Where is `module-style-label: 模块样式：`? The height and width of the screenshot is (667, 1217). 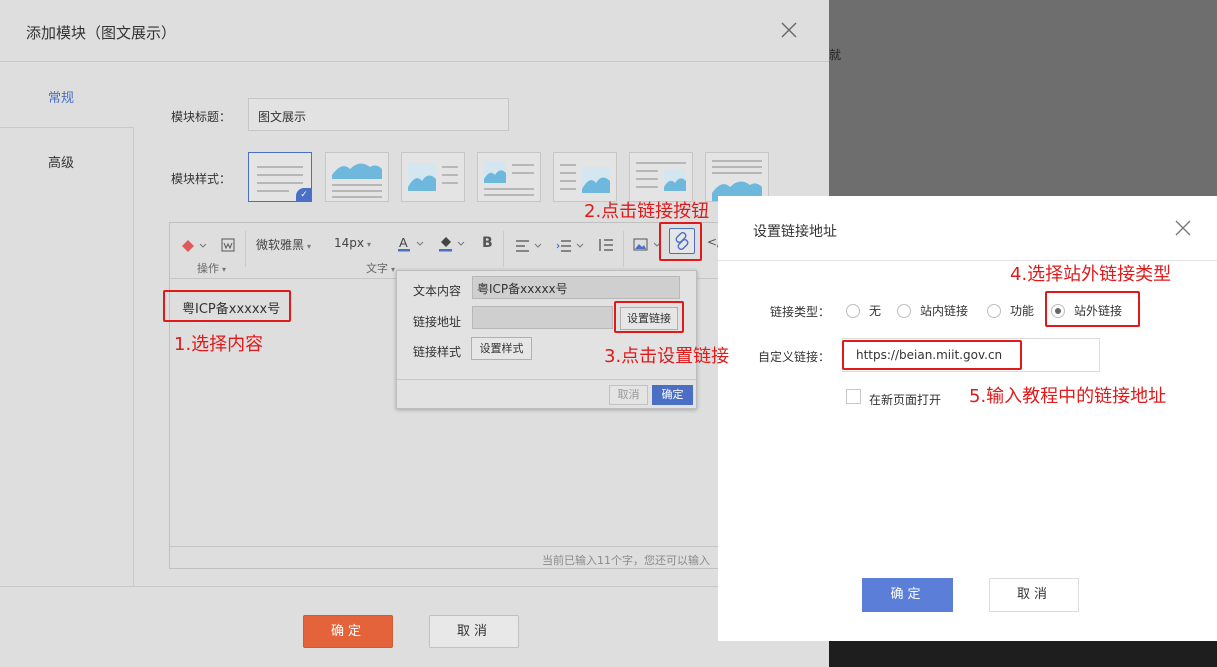
module-style-label: 模块样式： is located at coordinates (201, 179).